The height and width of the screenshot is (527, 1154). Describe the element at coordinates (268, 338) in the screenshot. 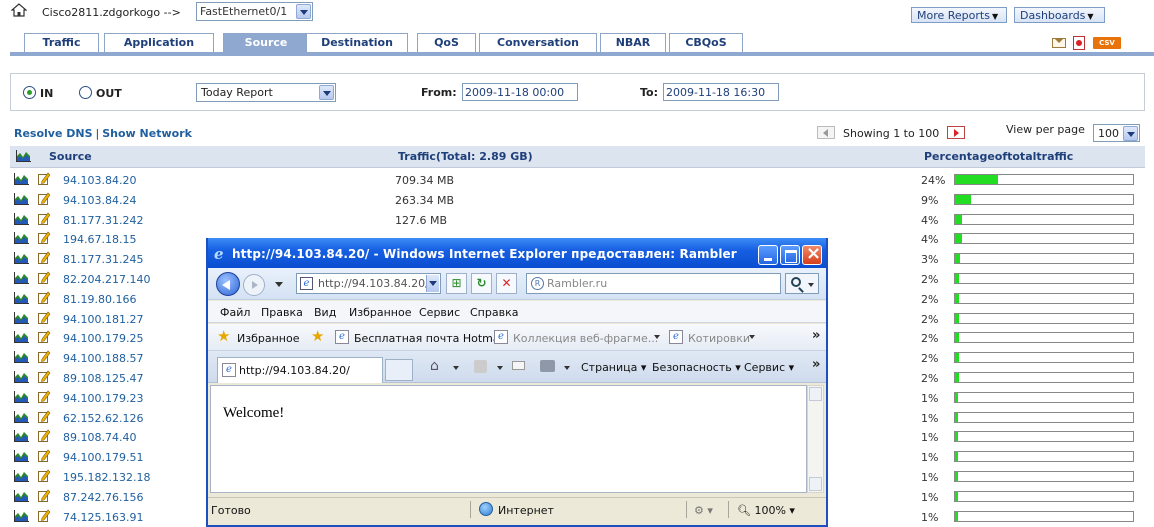

I see `favorites-button: Избранное` at that location.